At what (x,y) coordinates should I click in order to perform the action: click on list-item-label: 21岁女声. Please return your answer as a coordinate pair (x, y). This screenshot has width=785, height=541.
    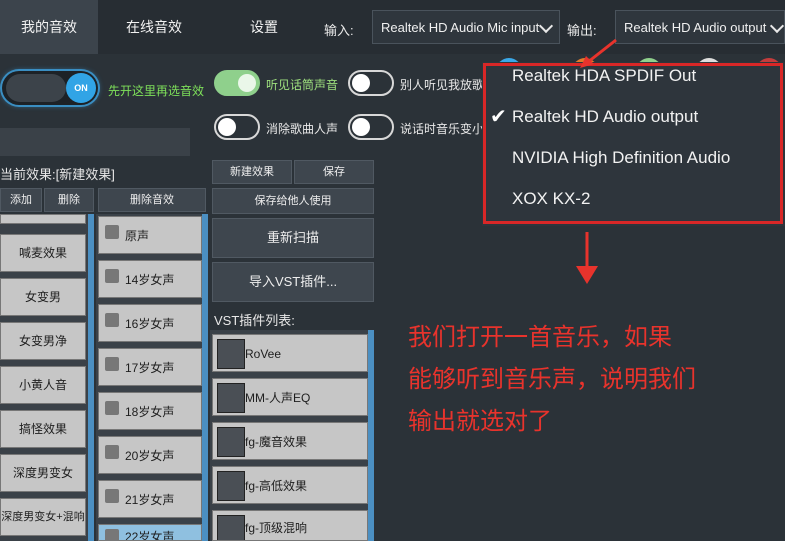
    Looking at the image, I should click on (150, 500).